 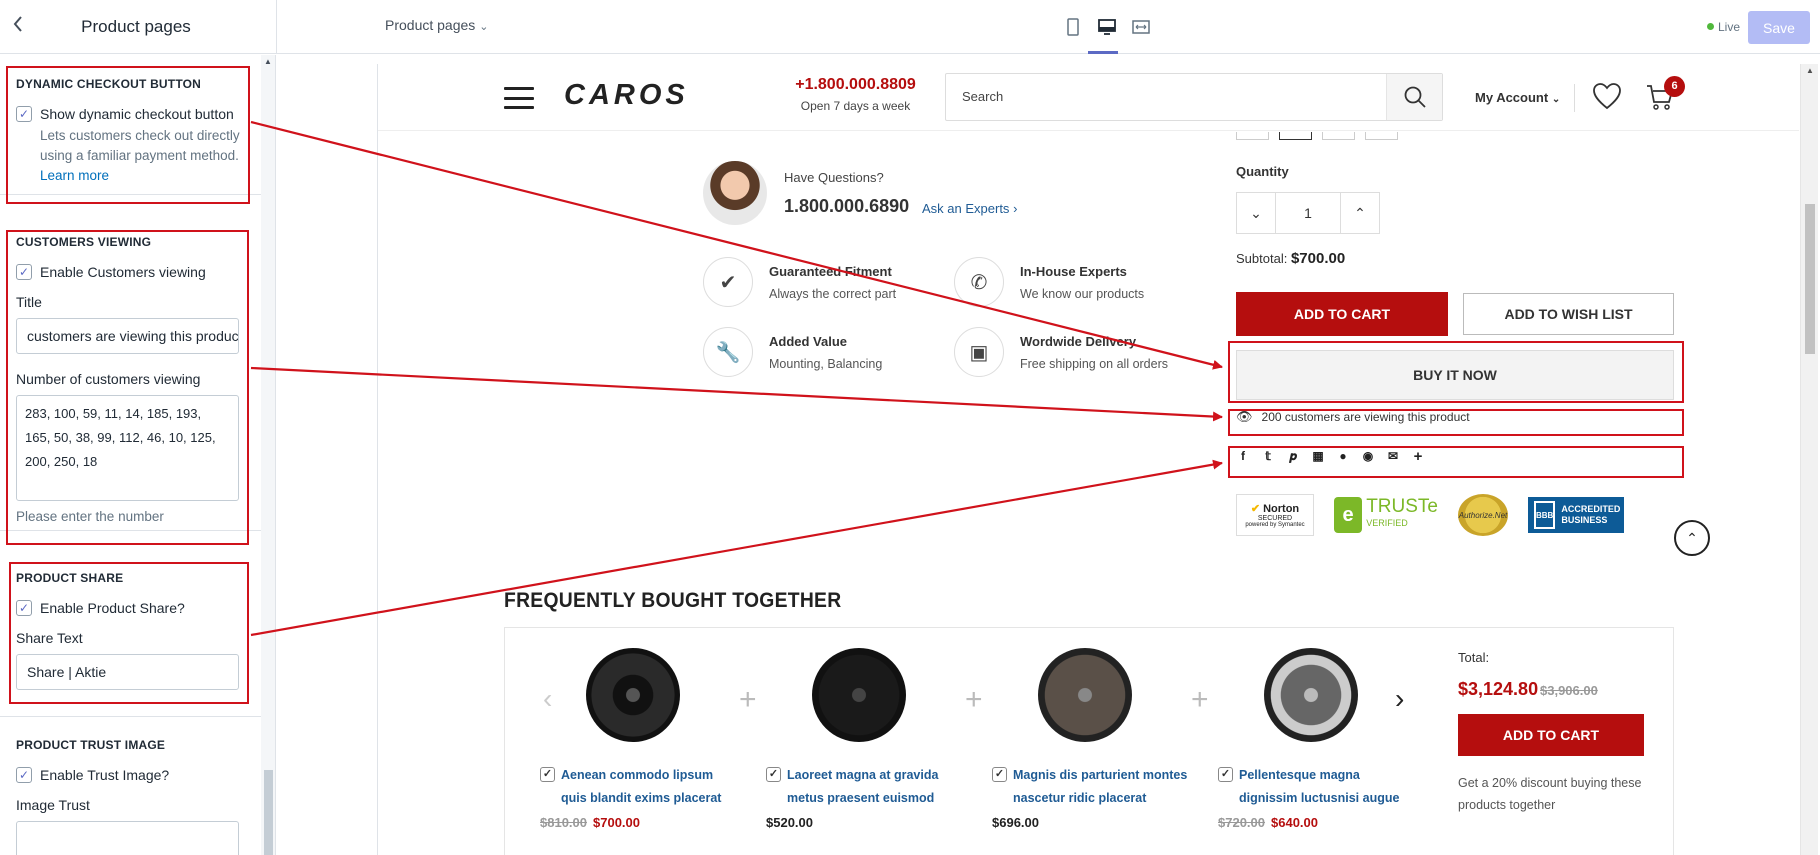 I want to click on page-selector: Product pages ⌄, so click(x=437, y=25).